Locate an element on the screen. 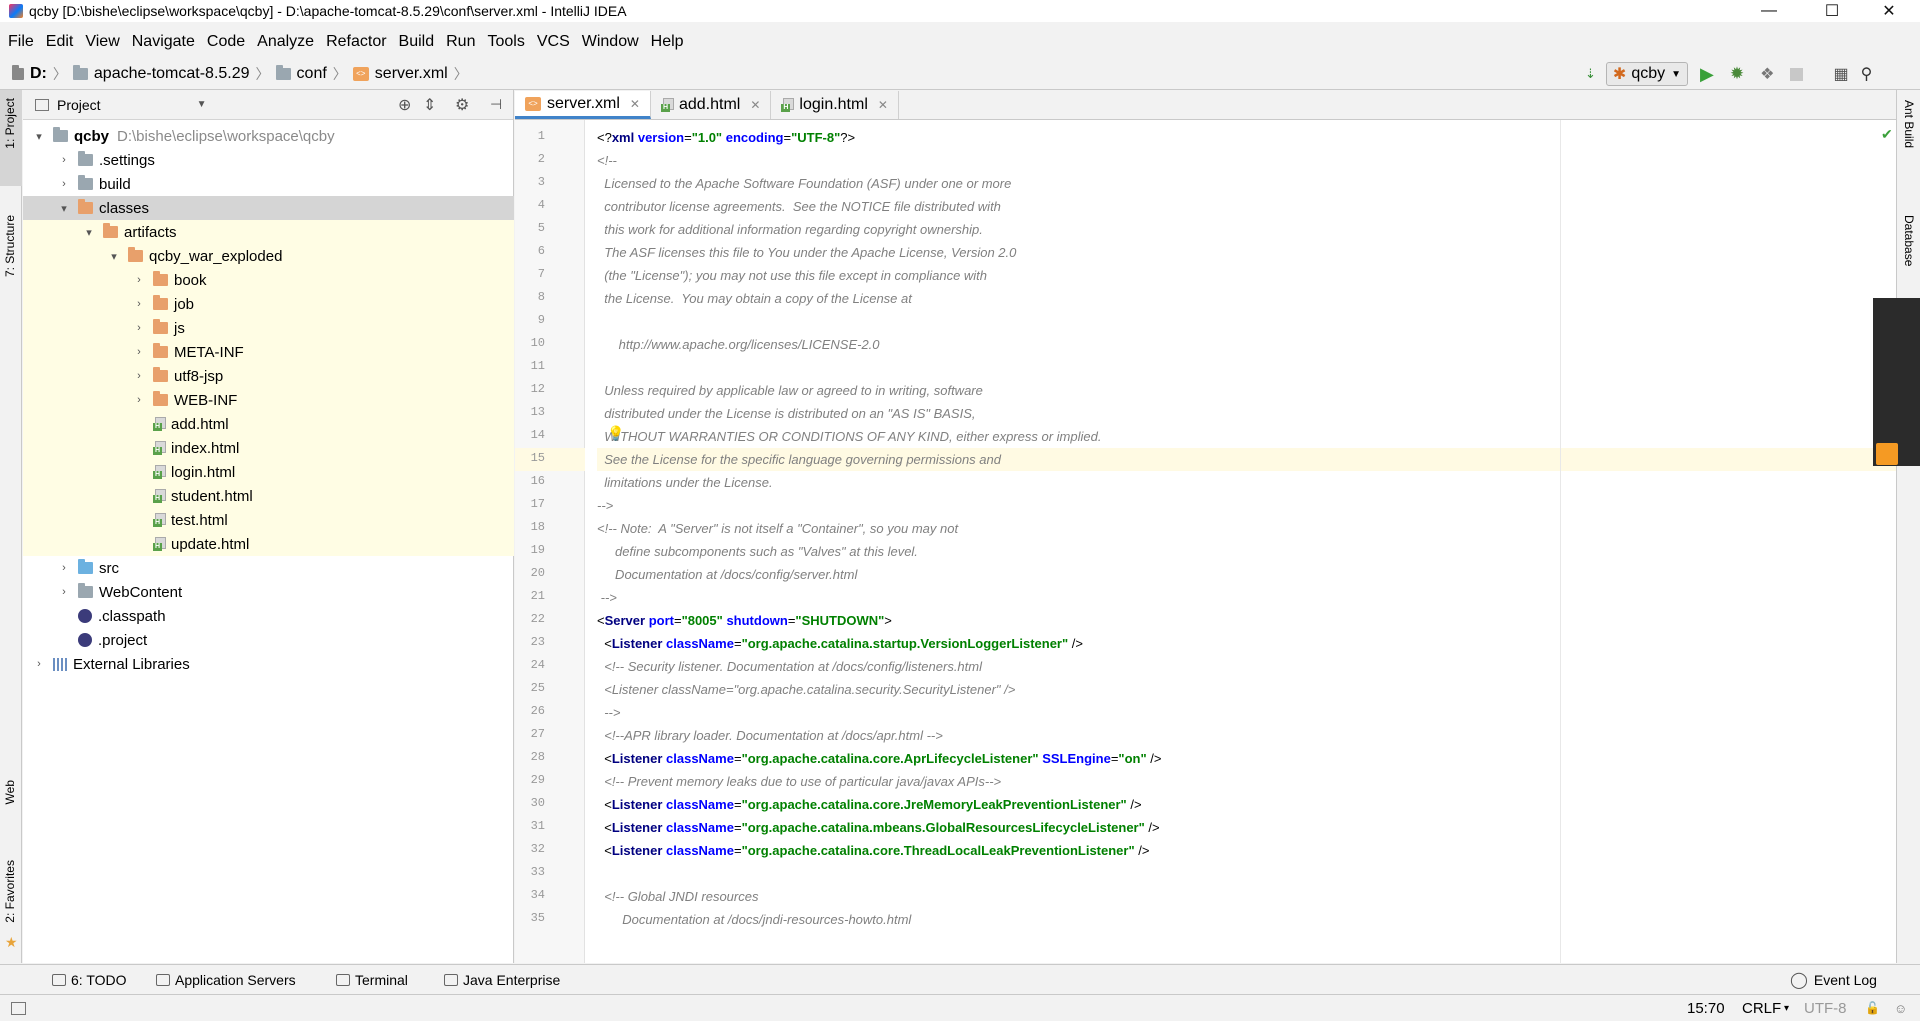 The height and width of the screenshot is (1021, 1920). menu-analyze: Analyze is located at coordinates (285, 42).